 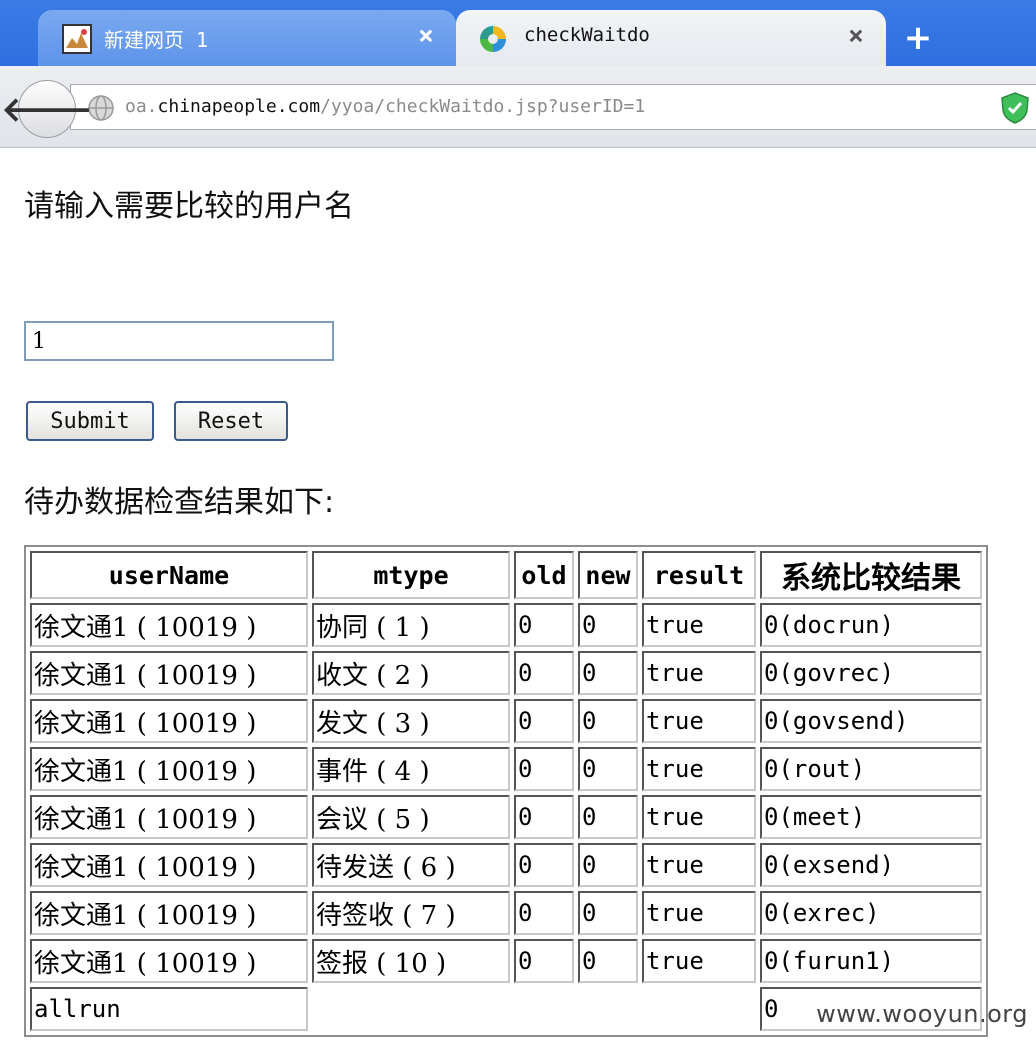 What do you see at coordinates (544, 575) in the screenshot?
I see `header-old: old` at bounding box center [544, 575].